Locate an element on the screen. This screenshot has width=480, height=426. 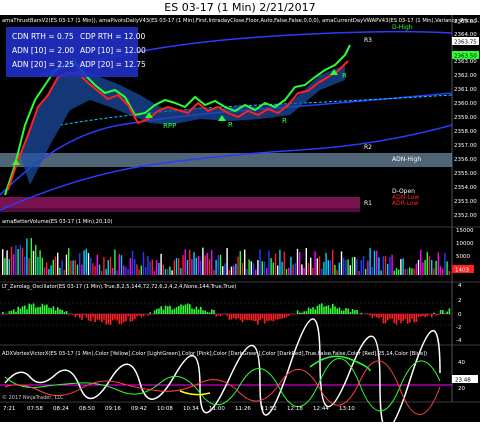
level-label-adr-low: ADR-Low is located at coordinates (405, 203).